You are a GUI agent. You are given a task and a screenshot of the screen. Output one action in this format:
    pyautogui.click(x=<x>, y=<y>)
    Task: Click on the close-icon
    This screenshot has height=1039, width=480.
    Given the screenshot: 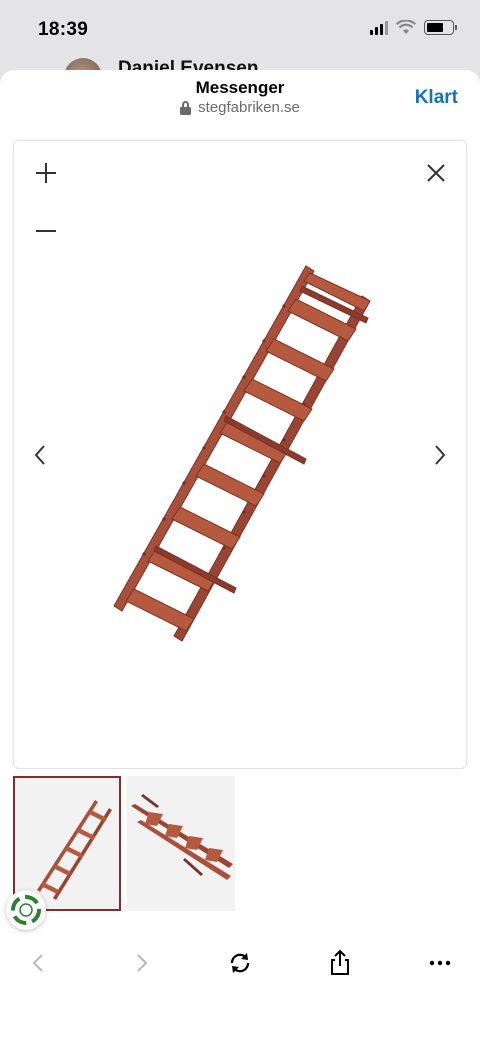 What is the action you would take?
    pyautogui.click(x=436, y=173)
    